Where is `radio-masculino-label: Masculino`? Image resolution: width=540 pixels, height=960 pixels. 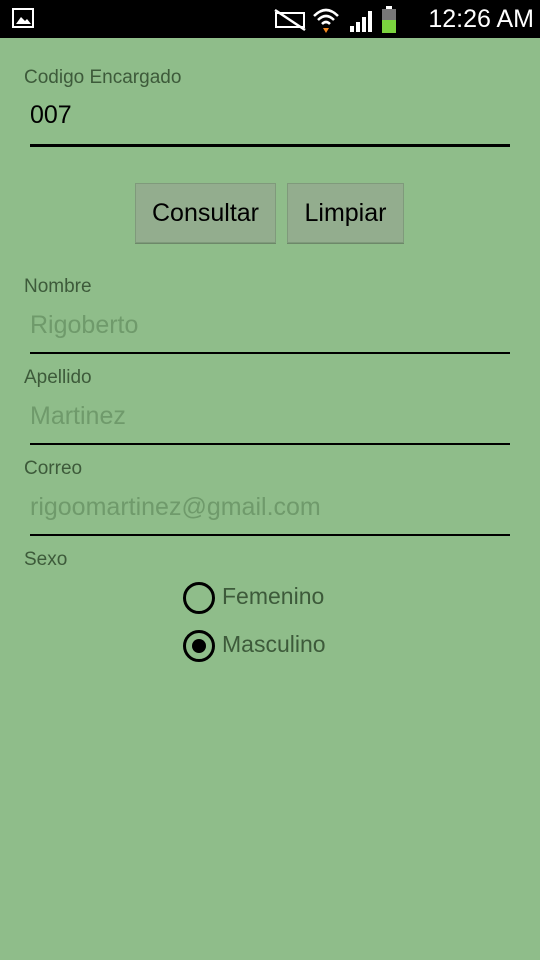
radio-masculino-label: Masculino is located at coordinates (274, 644).